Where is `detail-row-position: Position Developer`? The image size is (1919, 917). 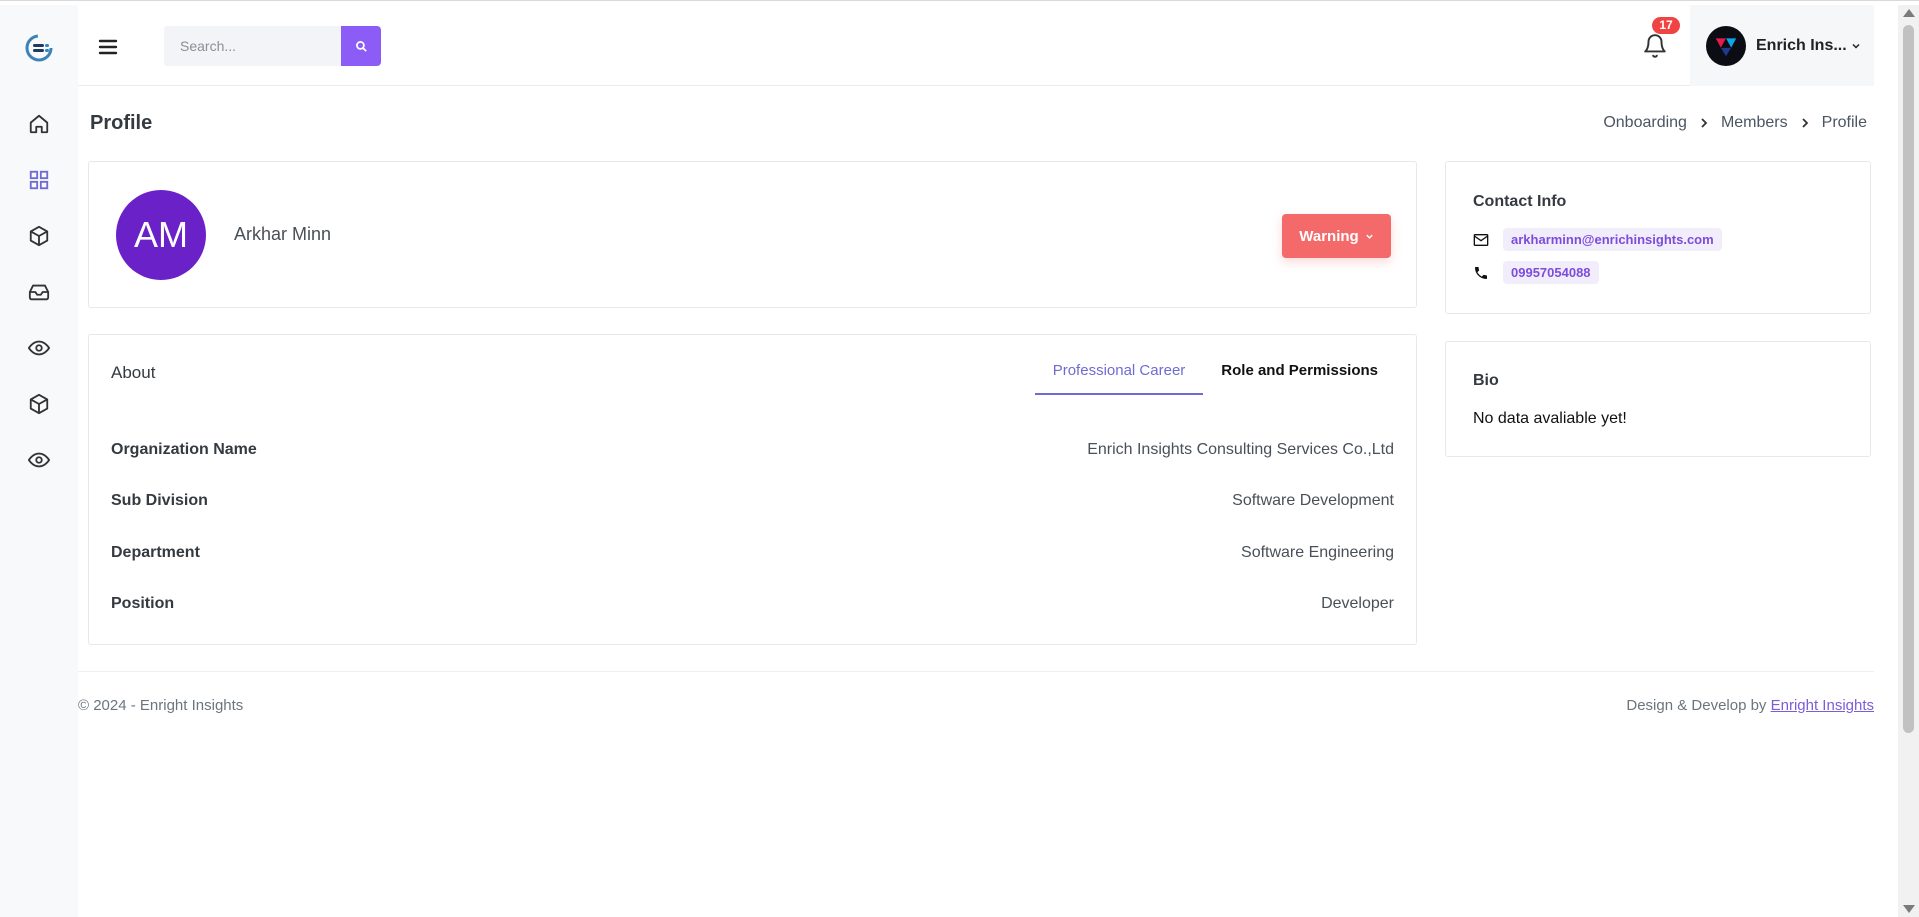
detail-row-position: Position Developer is located at coordinates (752, 604).